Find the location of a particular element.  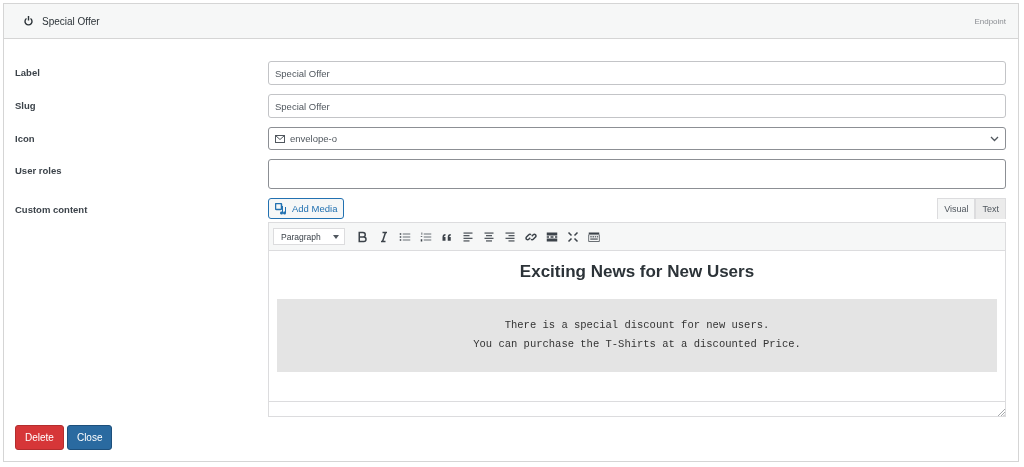

preformatted-line: You can purchase the T-Shirts at a discounted Price. is located at coordinates (637, 344).